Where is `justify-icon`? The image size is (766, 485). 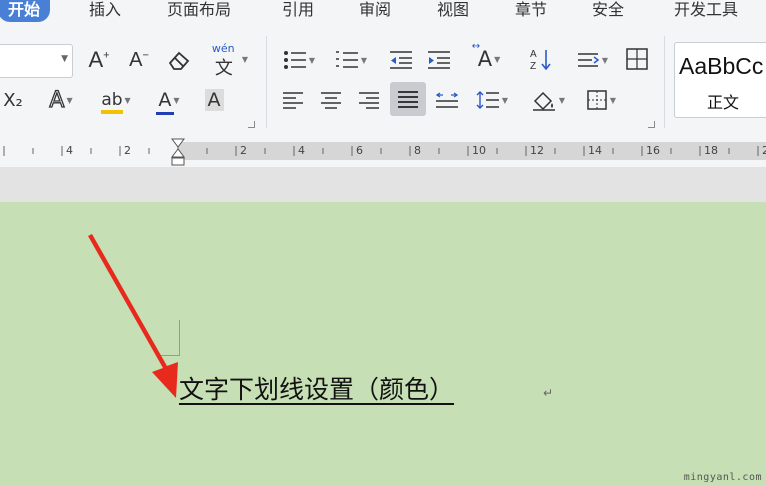 justify-icon is located at coordinates (408, 99).